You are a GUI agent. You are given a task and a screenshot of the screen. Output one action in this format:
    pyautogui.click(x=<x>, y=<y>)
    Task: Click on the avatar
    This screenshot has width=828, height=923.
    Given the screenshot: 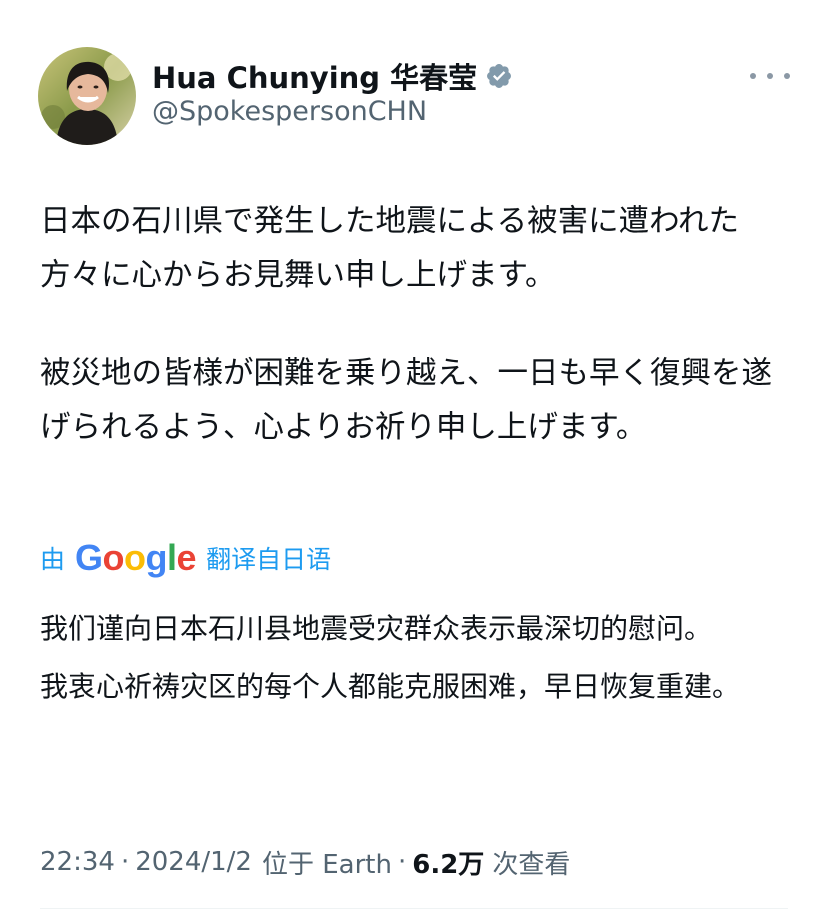 What is the action you would take?
    pyautogui.click(x=87, y=96)
    